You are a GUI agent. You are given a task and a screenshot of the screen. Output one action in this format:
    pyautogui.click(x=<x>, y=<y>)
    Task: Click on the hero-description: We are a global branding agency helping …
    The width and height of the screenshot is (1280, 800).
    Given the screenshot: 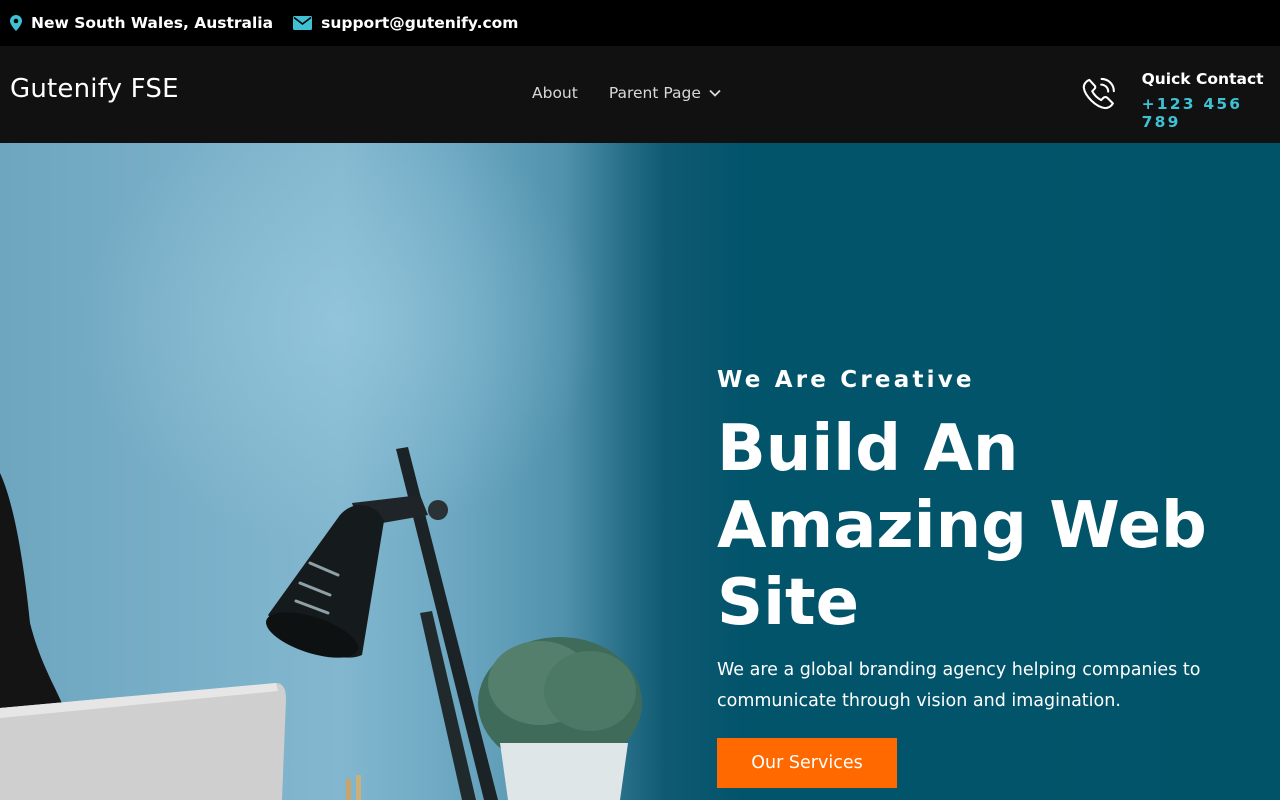 What is the action you would take?
    pyautogui.click(x=959, y=685)
    